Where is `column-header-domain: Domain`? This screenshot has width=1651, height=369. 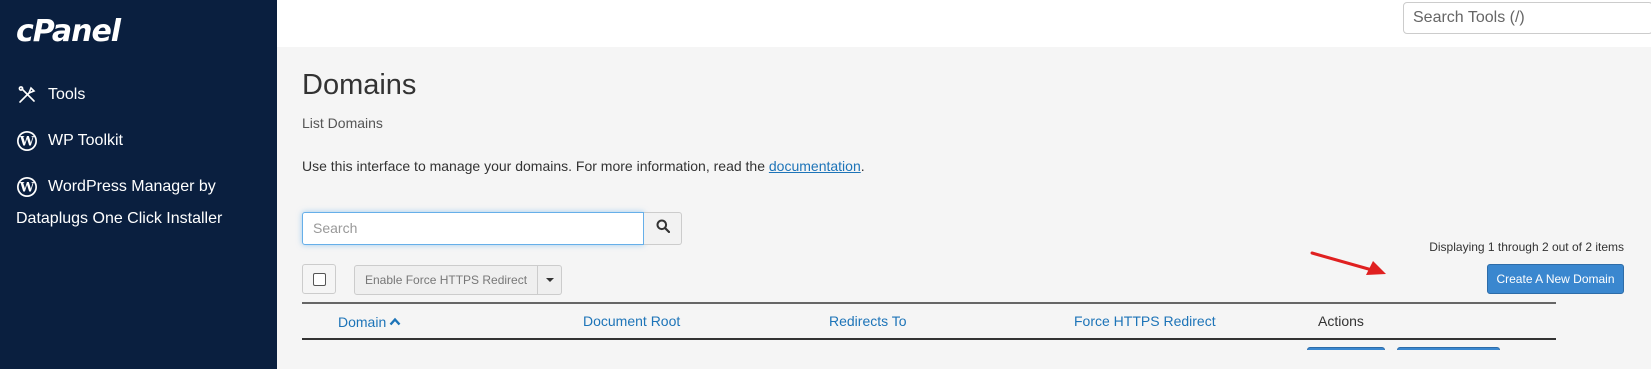
column-header-domain: Domain is located at coordinates (369, 321).